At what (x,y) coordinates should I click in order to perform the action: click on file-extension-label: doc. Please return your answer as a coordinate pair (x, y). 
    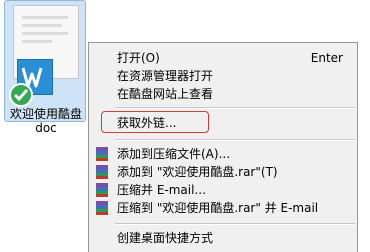
    Looking at the image, I should click on (46, 128).